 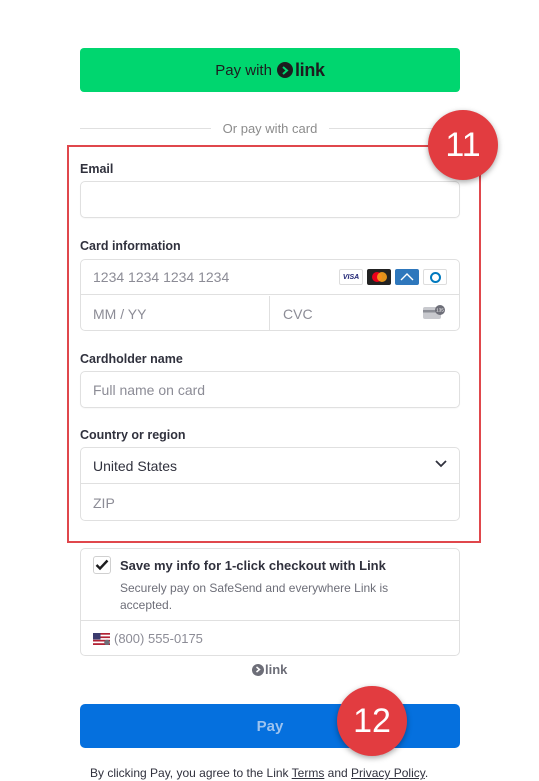 I want to click on legal-and: and, so click(x=338, y=773).